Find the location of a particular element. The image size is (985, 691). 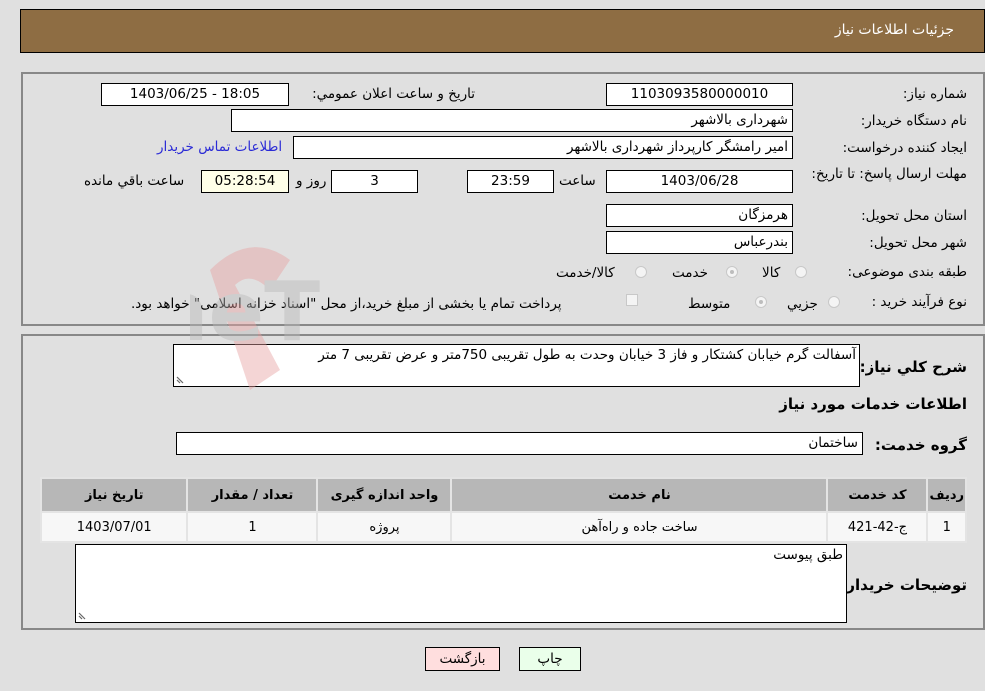

province-field: هرمزگان is located at coordinates (699, 215).